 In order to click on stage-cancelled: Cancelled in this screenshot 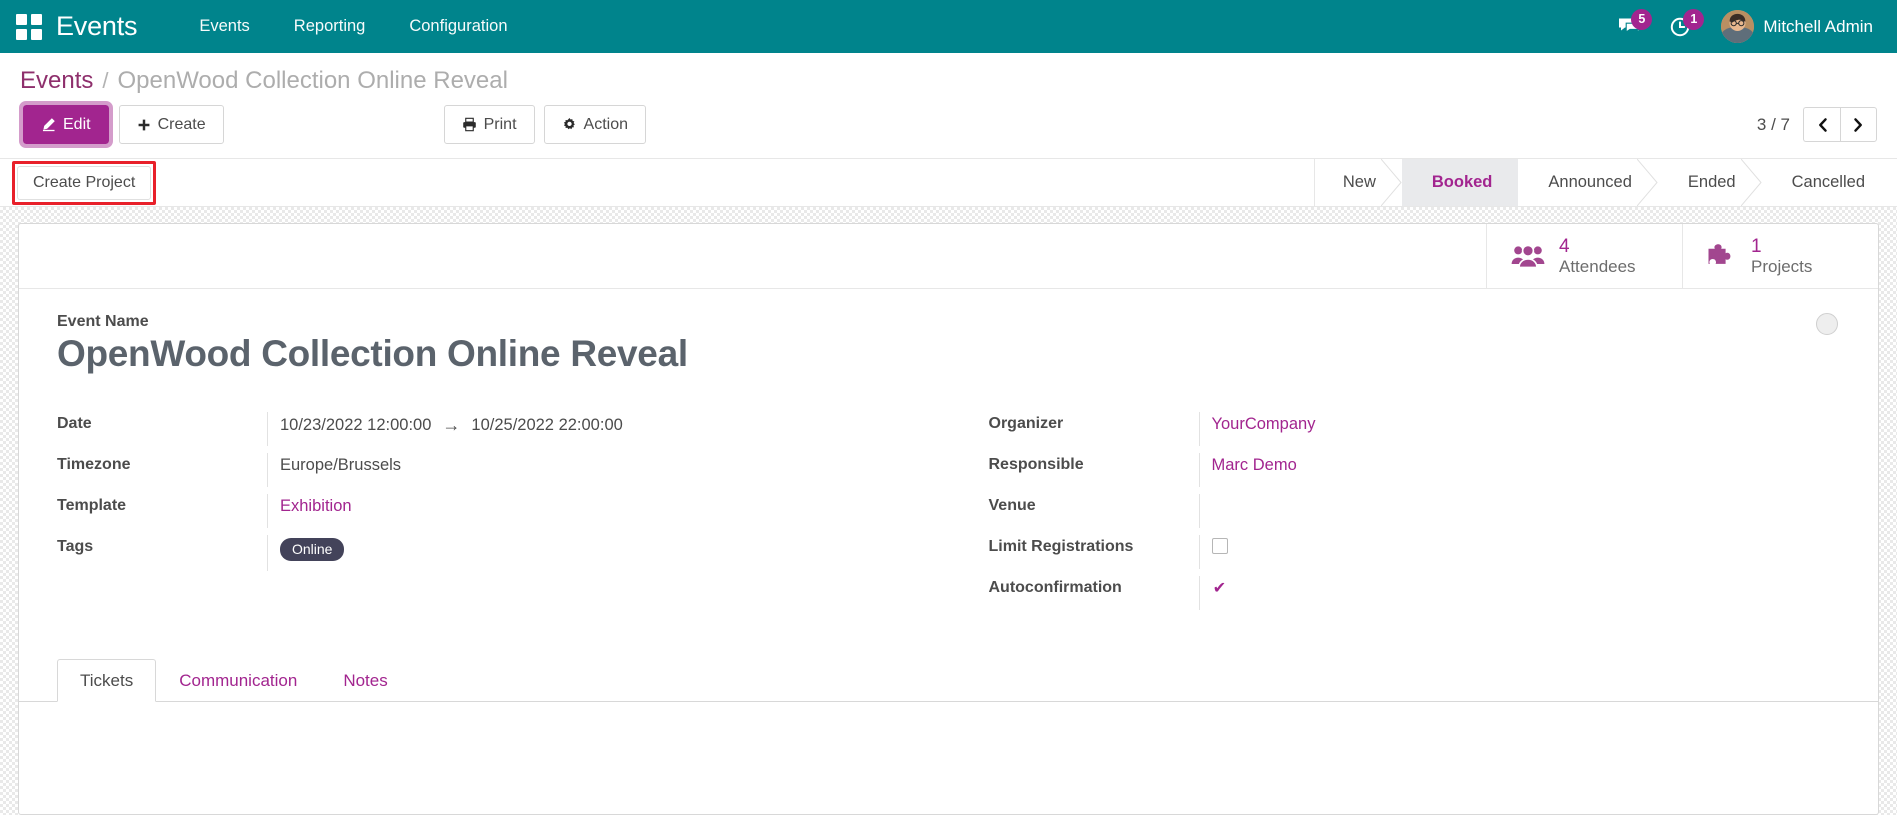, I will do `click(1829, 183)`.